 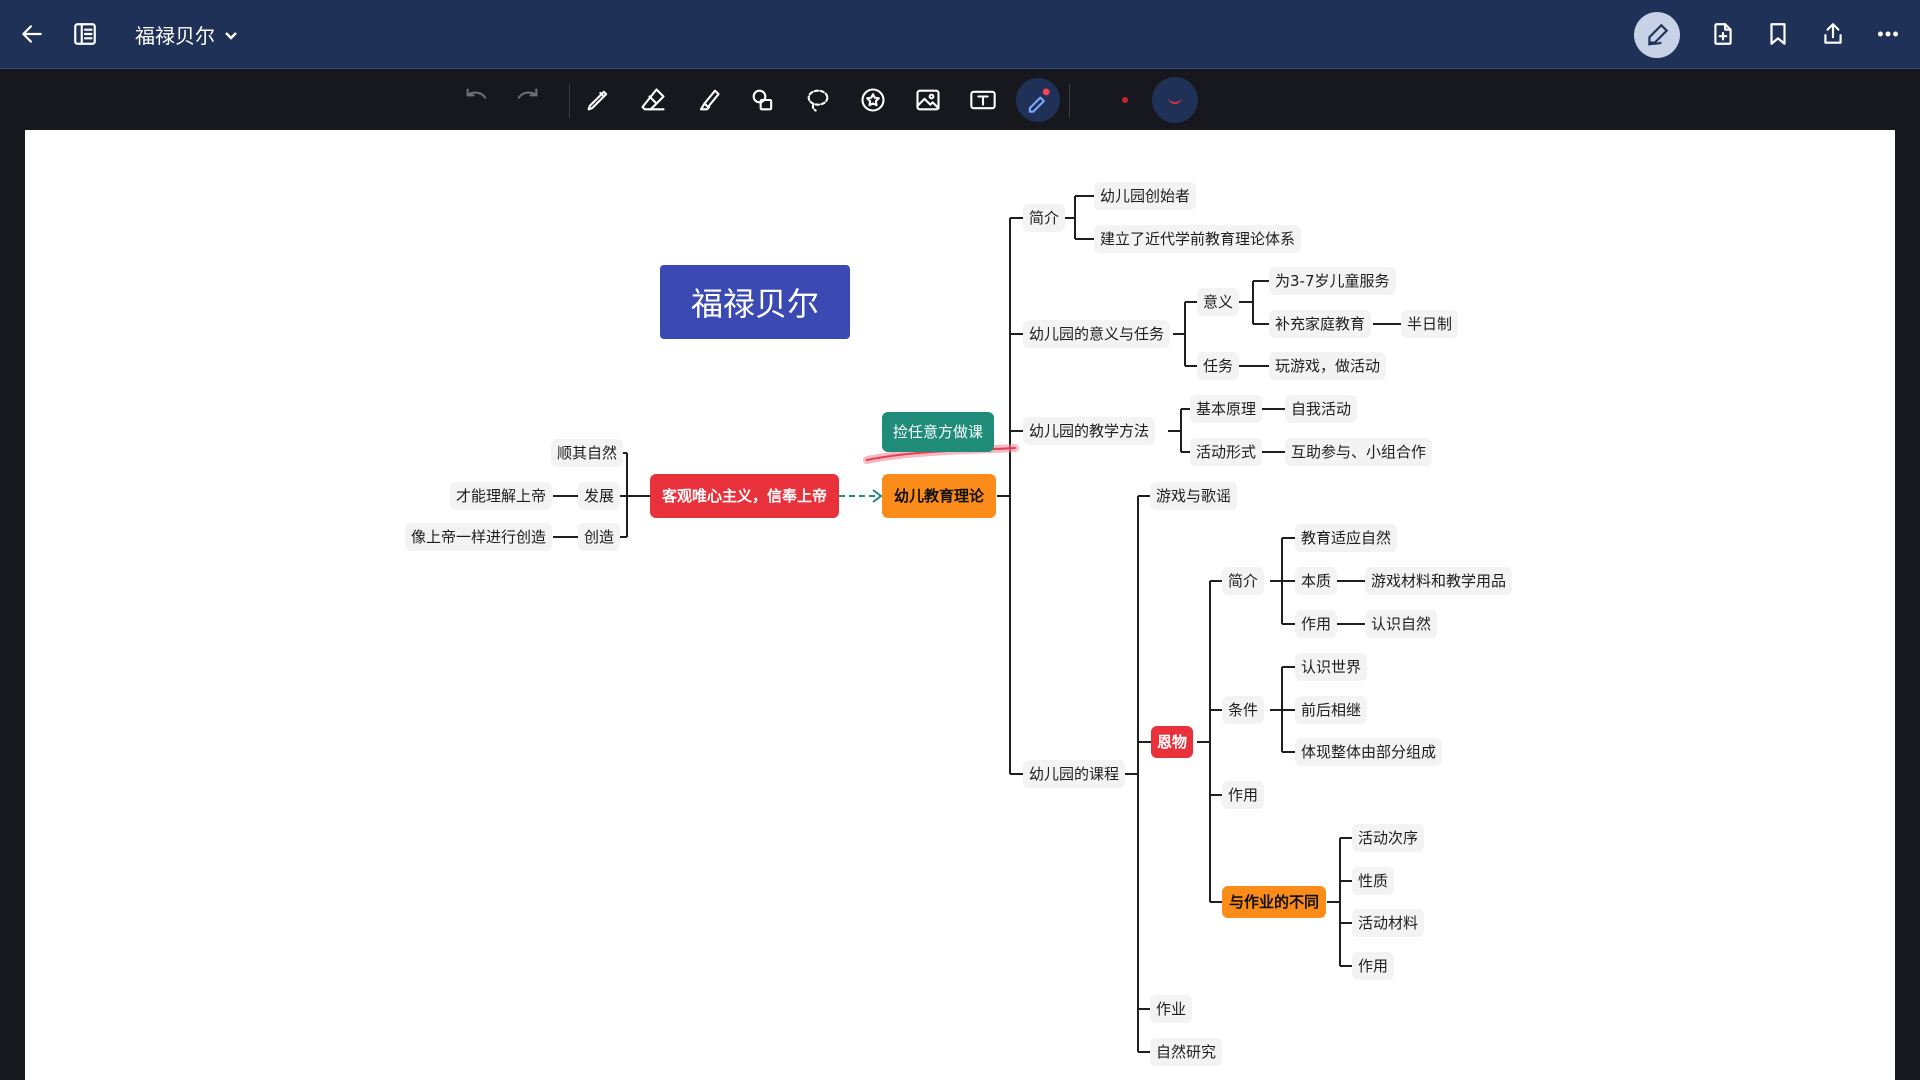 What do you see at coordinates (1332, 281) in the screenshot?
I see `meaning-yi-child-1: 为3-7岁儿童服务` at bounding box center [1332, 281].